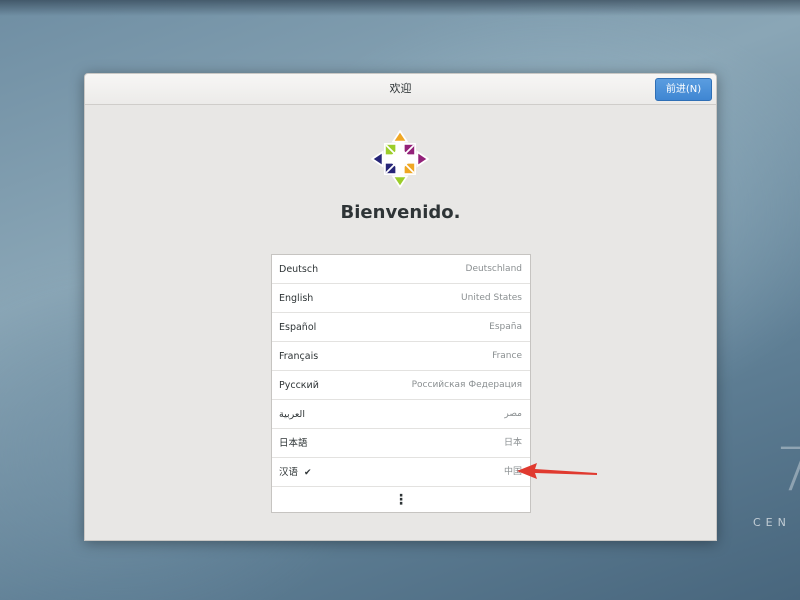 This screenshot has width=800, height=600. What do you see at coordinates (491, 298) in the screenshot?
I see `language-region: United States` at bounding box center [491, 298].